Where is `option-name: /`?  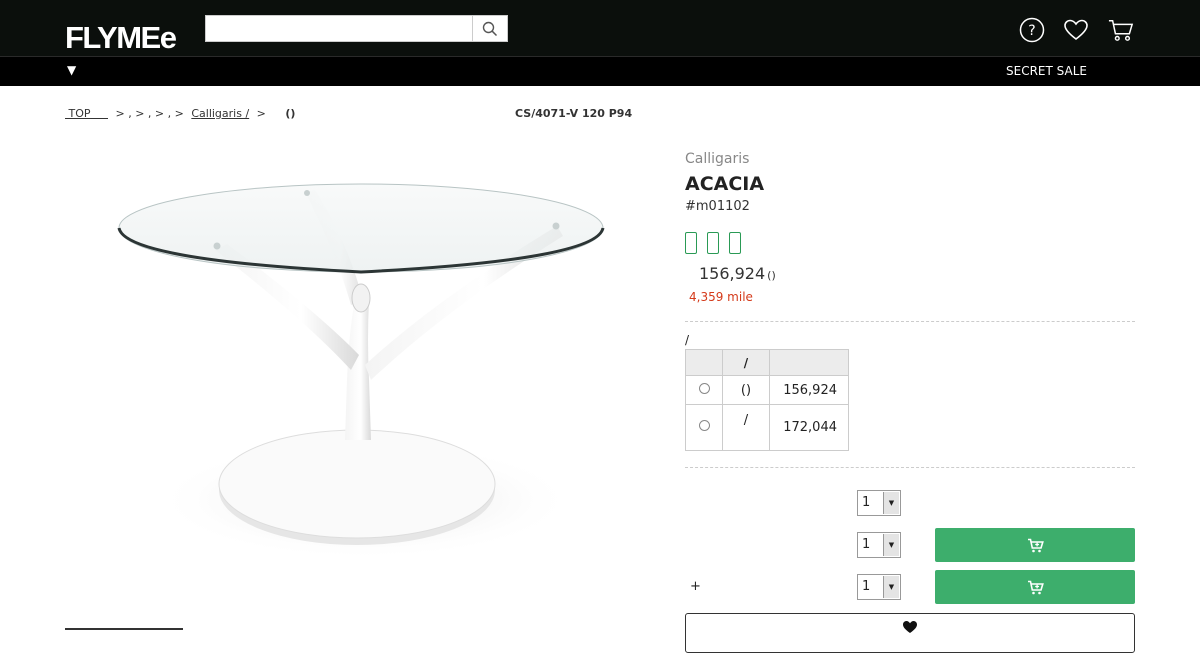 option-name: / is located at coordinates (746, 427).